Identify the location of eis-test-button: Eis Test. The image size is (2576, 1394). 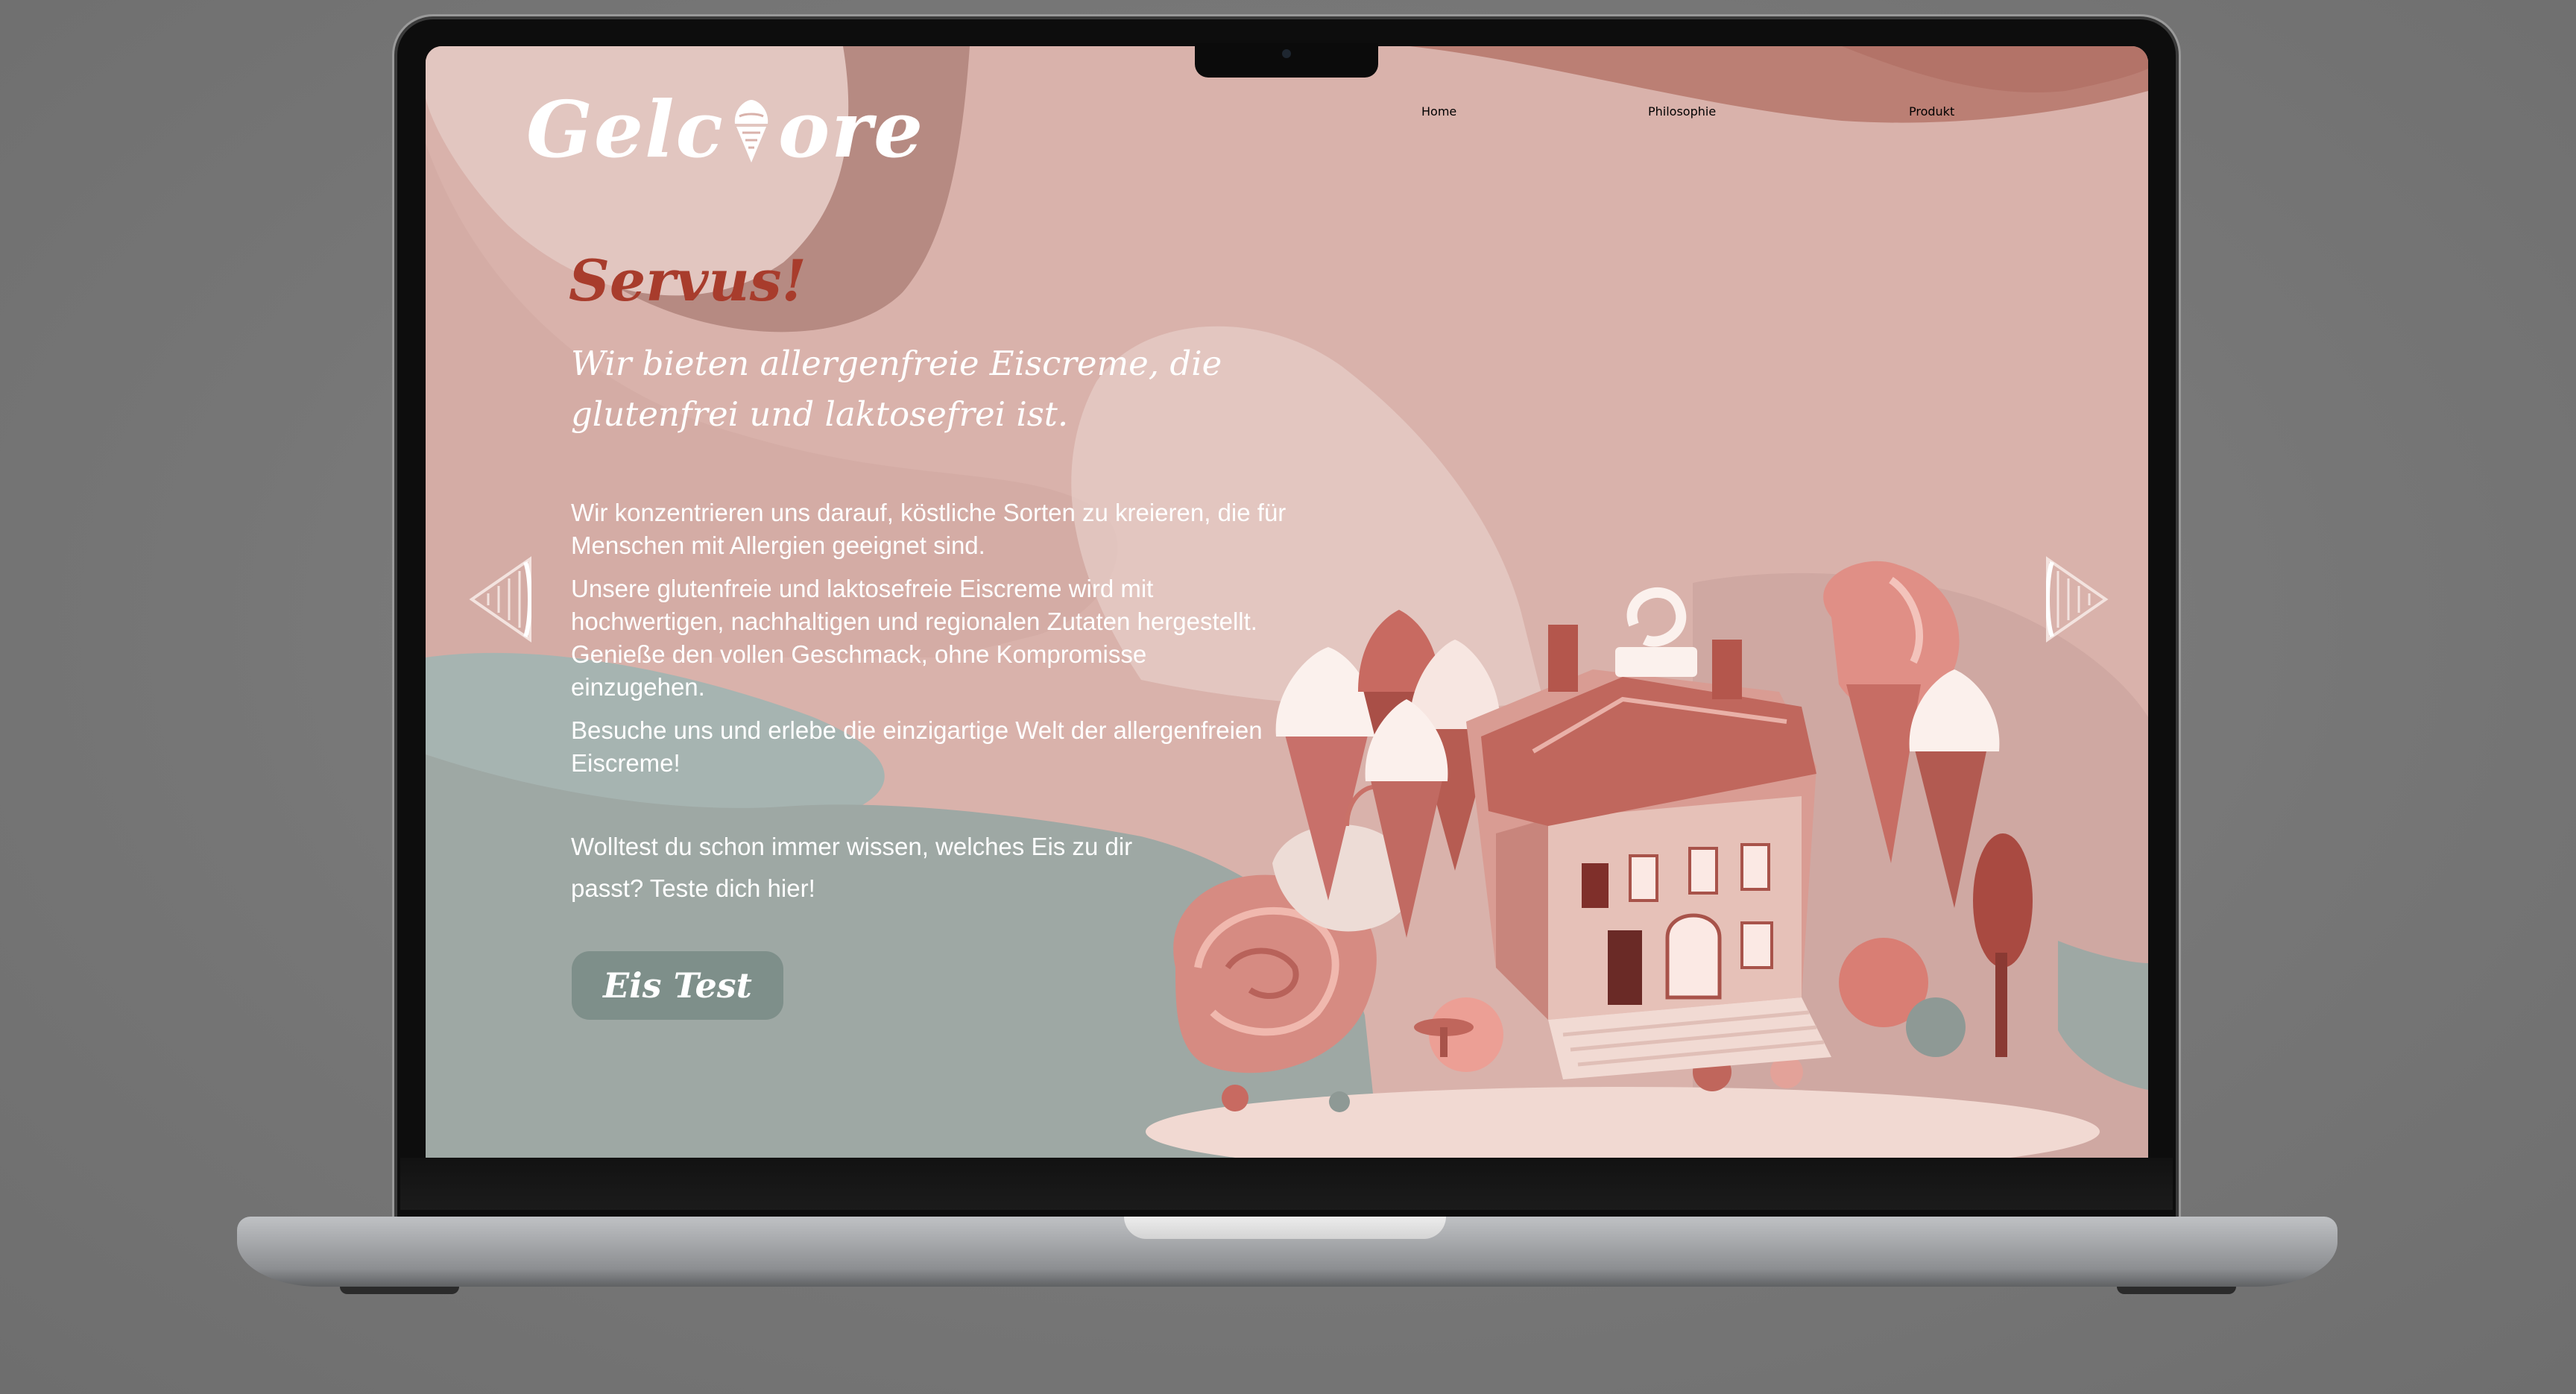
(677, 985).